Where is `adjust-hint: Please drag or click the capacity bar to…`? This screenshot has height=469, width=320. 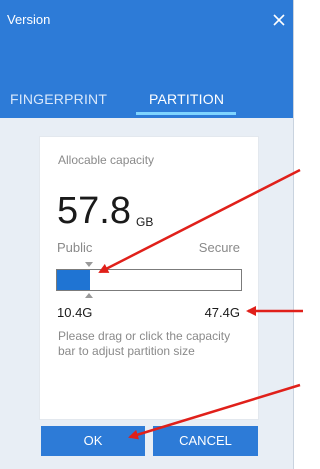 adjust-hint: Please drag or click the capacity bar to… is located at coordinates (144, 343).